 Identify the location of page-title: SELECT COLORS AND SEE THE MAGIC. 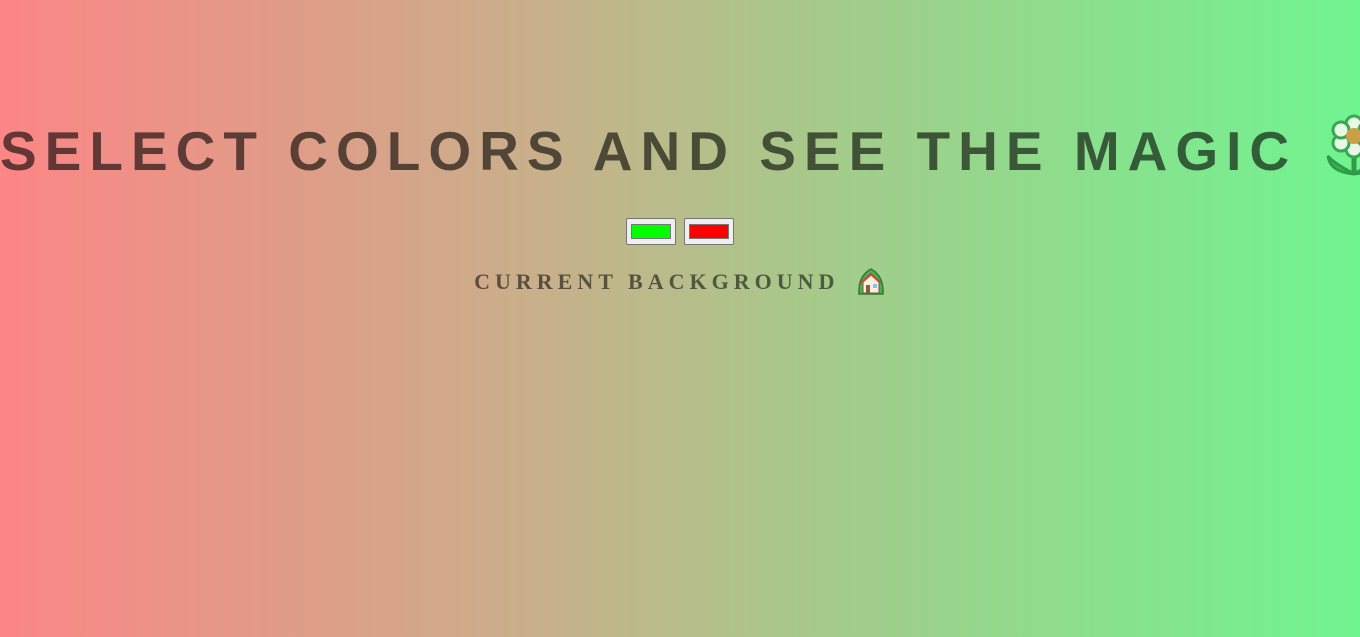
(680, 148).